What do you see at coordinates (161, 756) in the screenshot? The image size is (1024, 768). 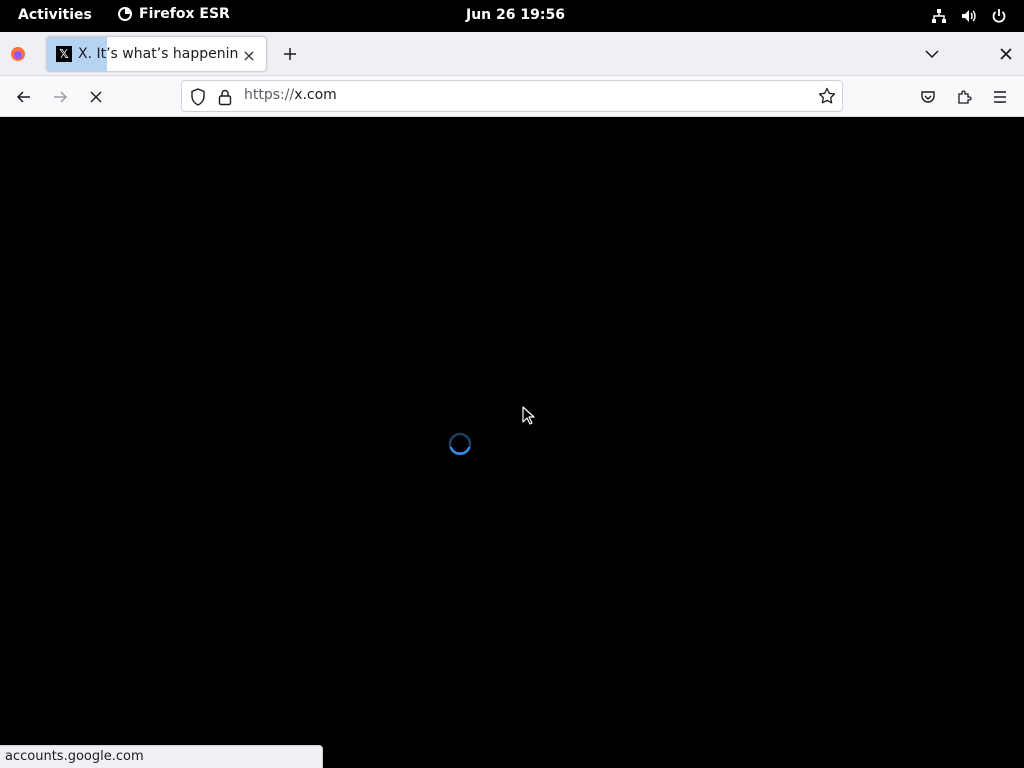 I see `status-panel: accounts.google.com` at bounding box center [161, 756].